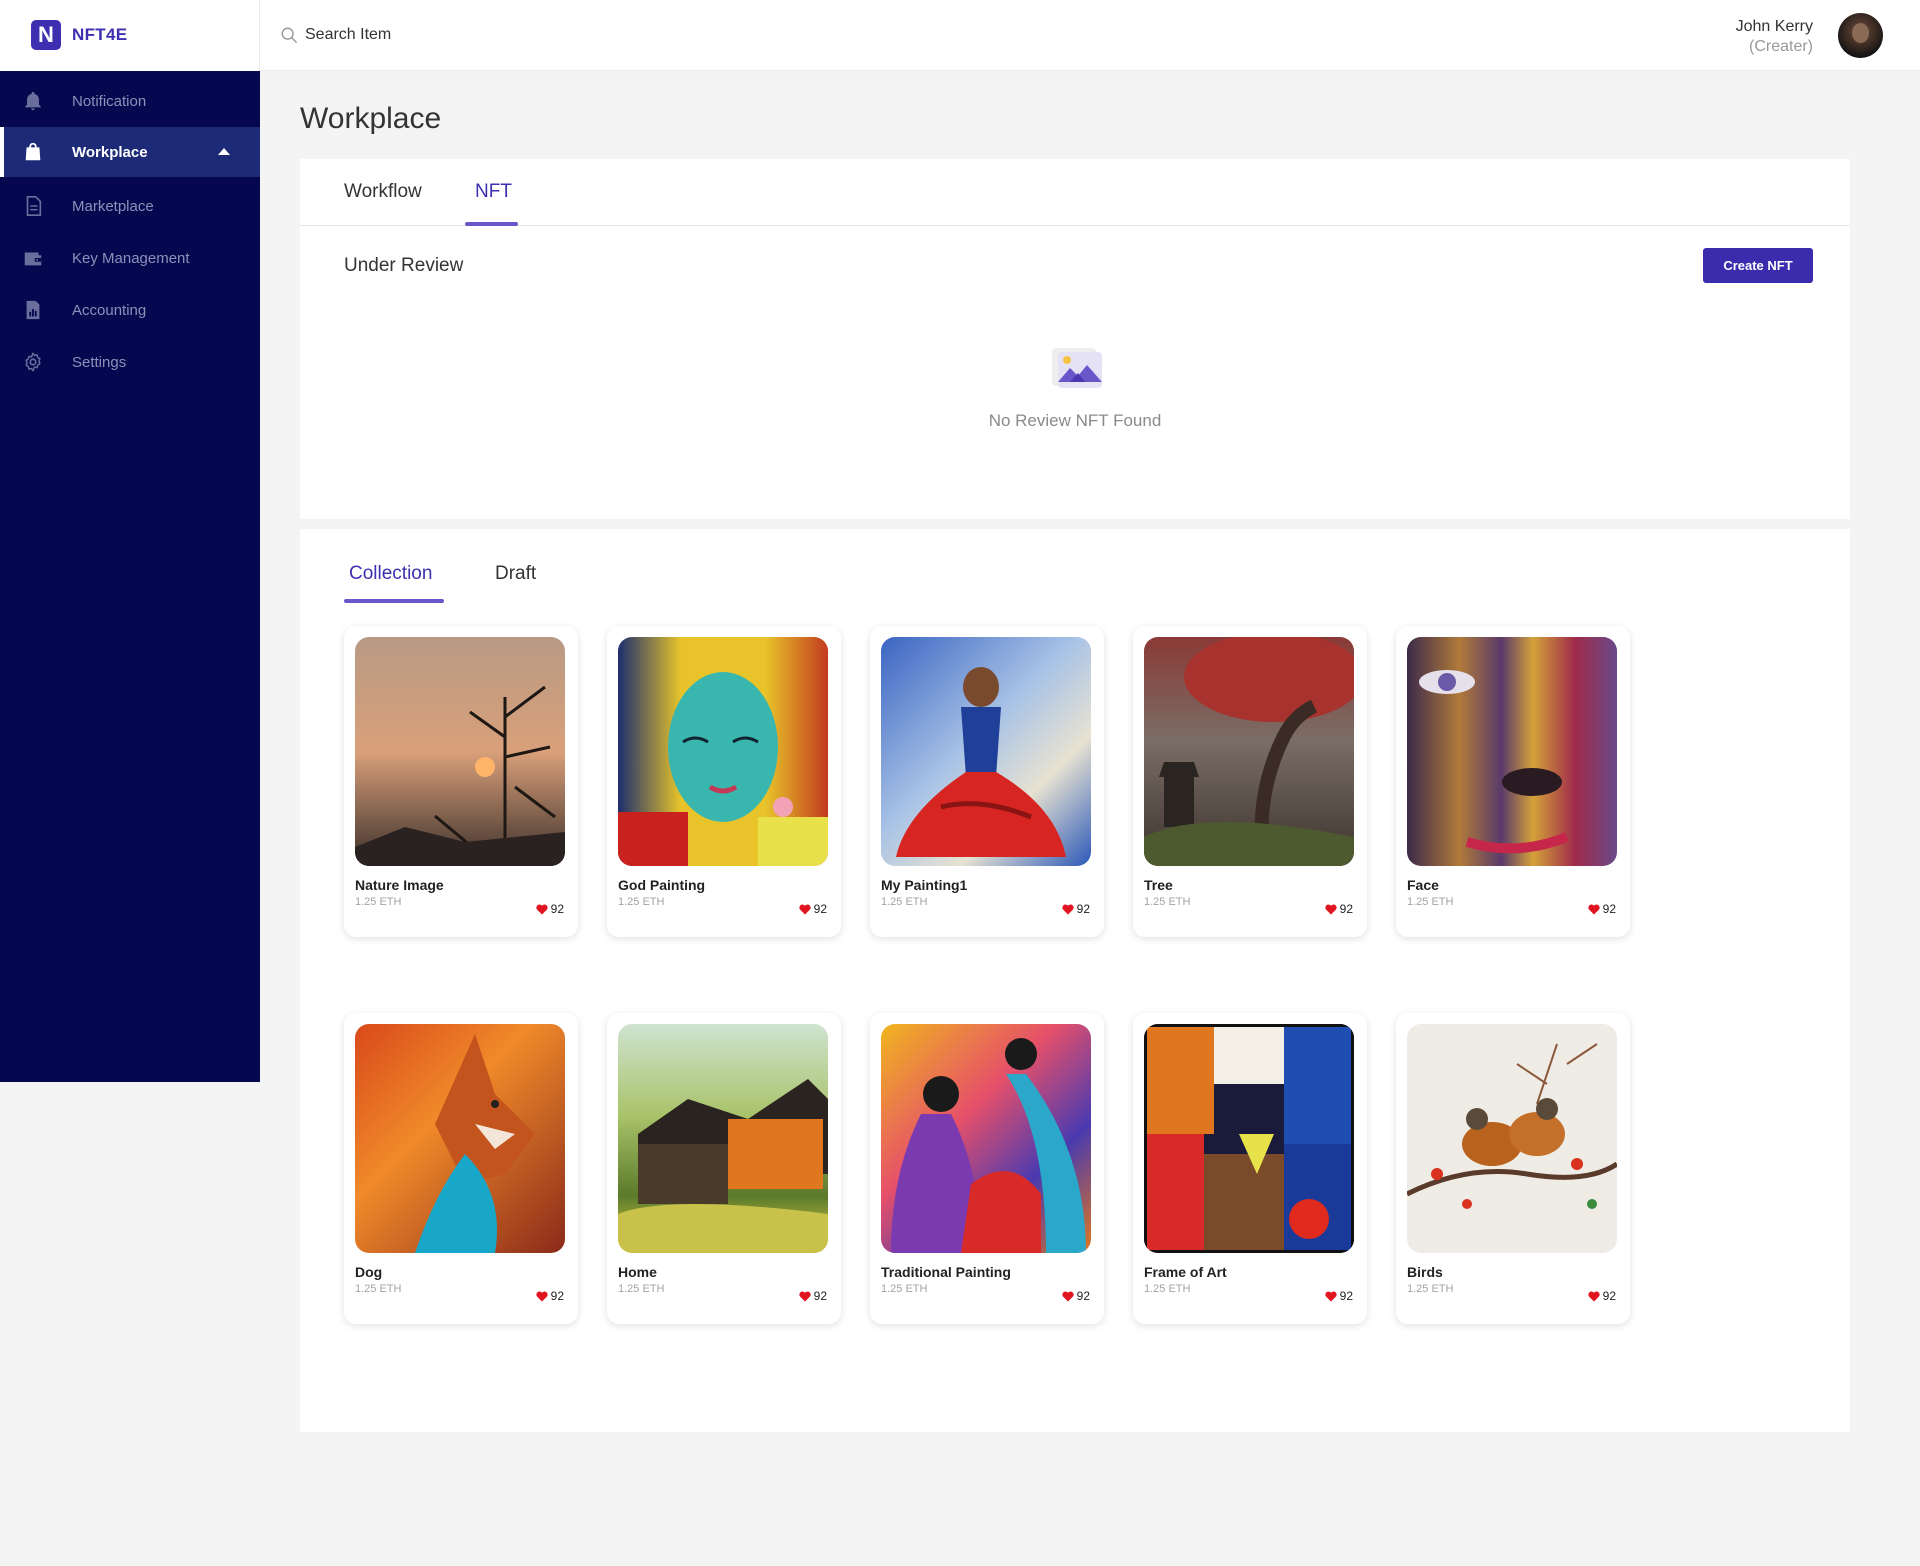  I want to click on tab-nft: NFT, so click(493, 192).